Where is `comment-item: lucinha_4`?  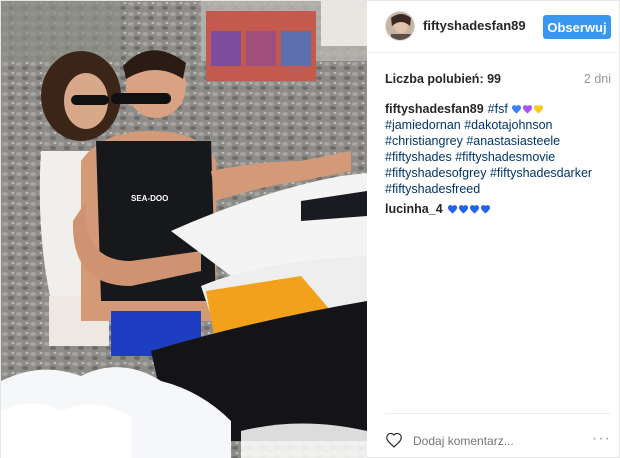 comment-item: lucinha_4 is located at coordinates (498, 209).